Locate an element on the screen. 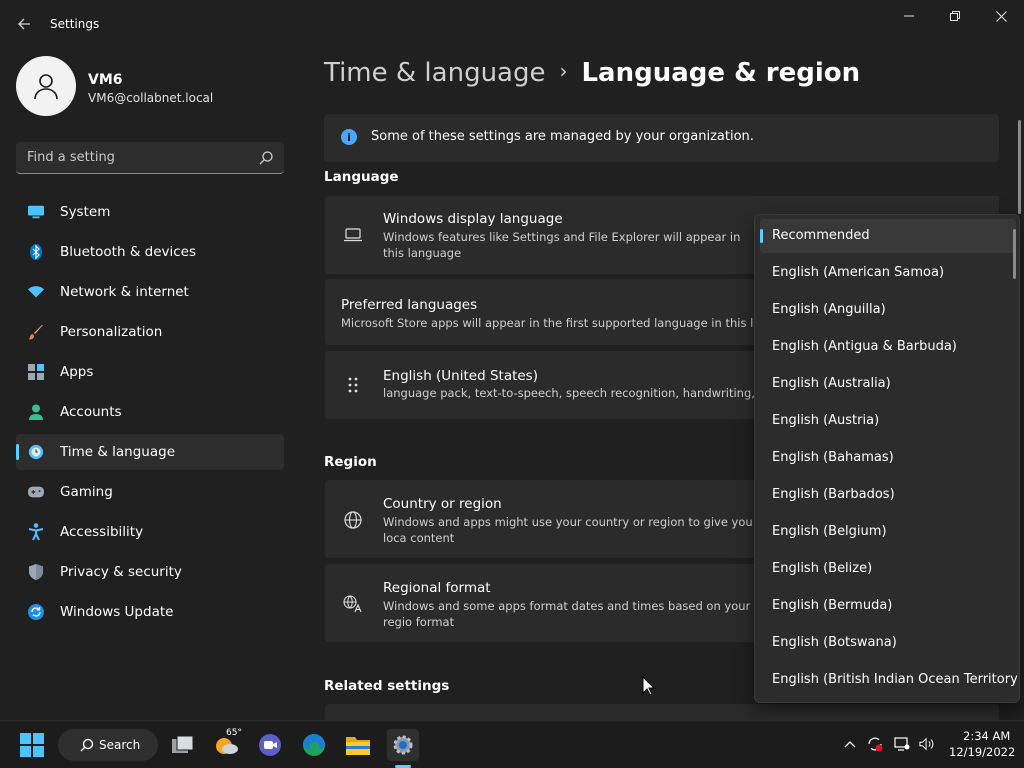 This screenshot has height=768, width=1024. dropdown-option-label: English (Botswana) is located at coordinates (834, 642).